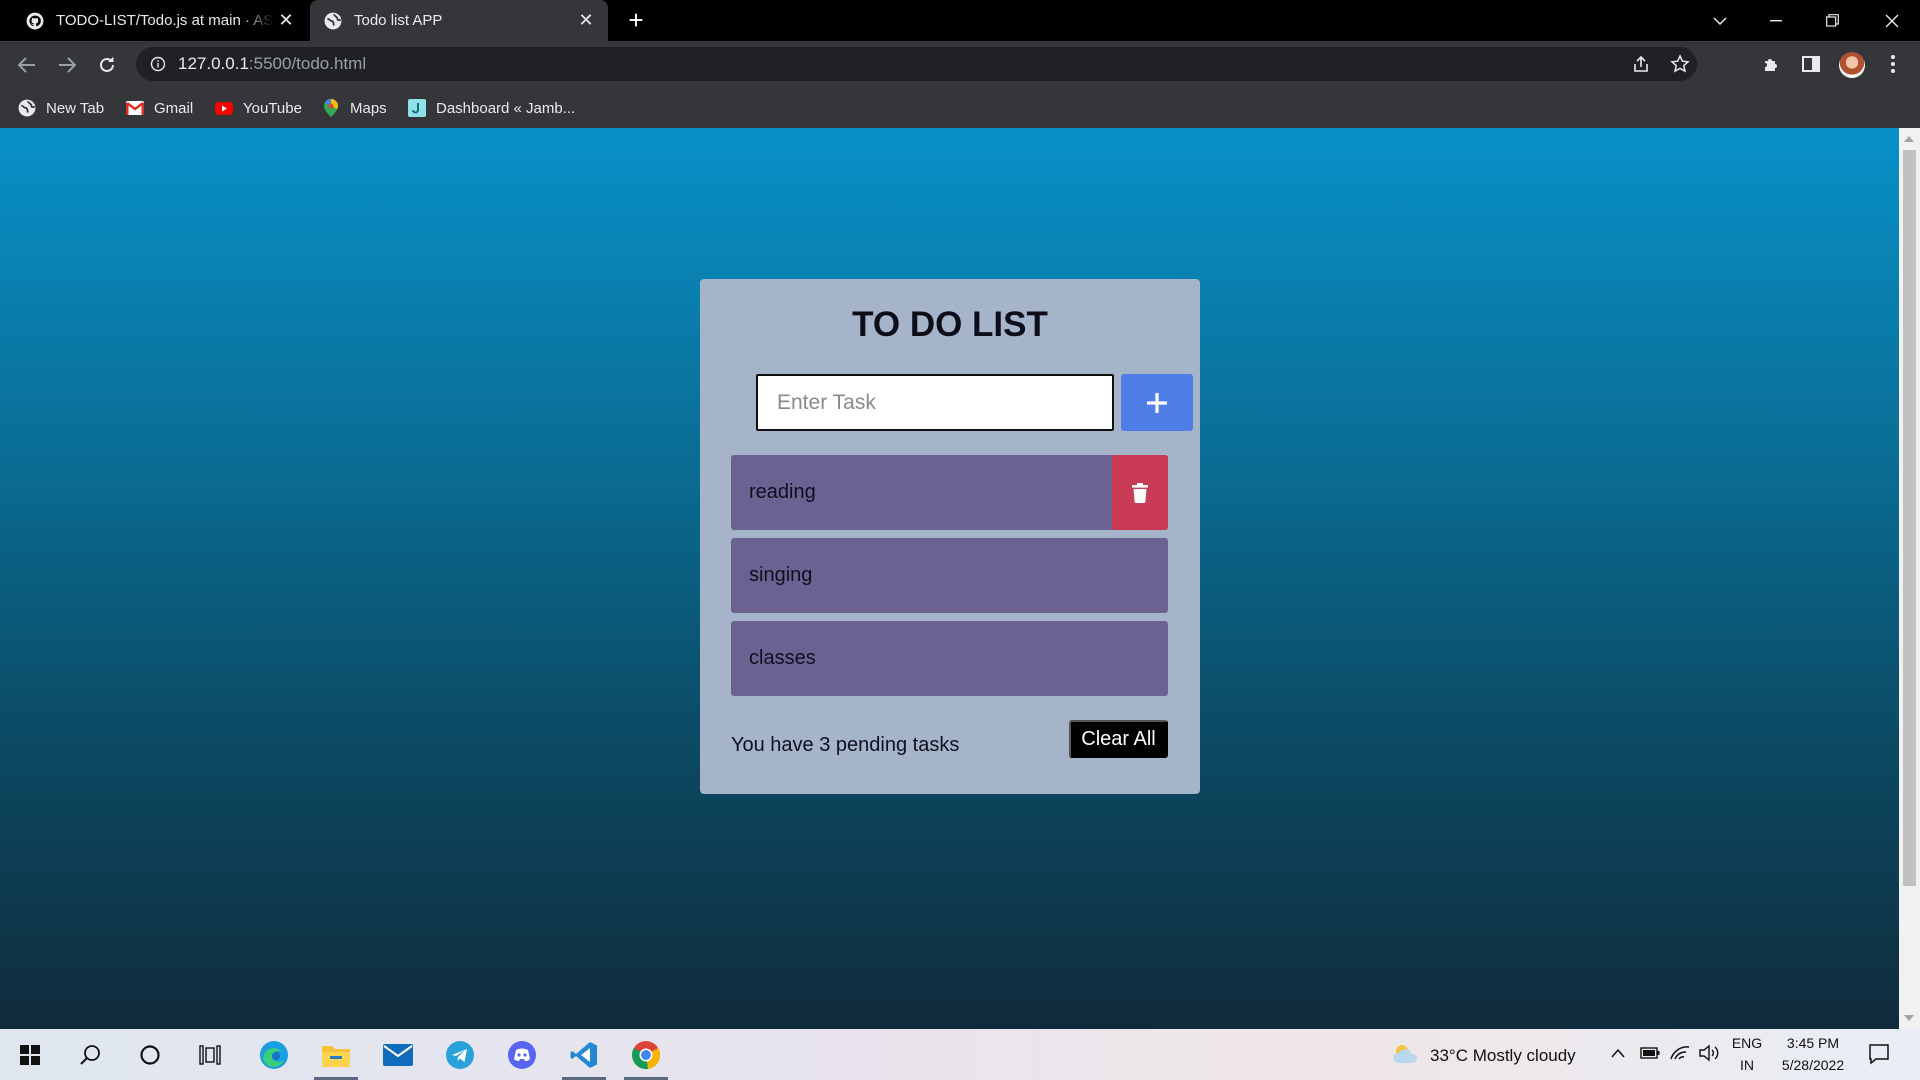 This screenshot has width=1920, height=1080. Describe the element at coordinates (336, 1054) in the screenshot. I see `file-explorer-icon` at that location.